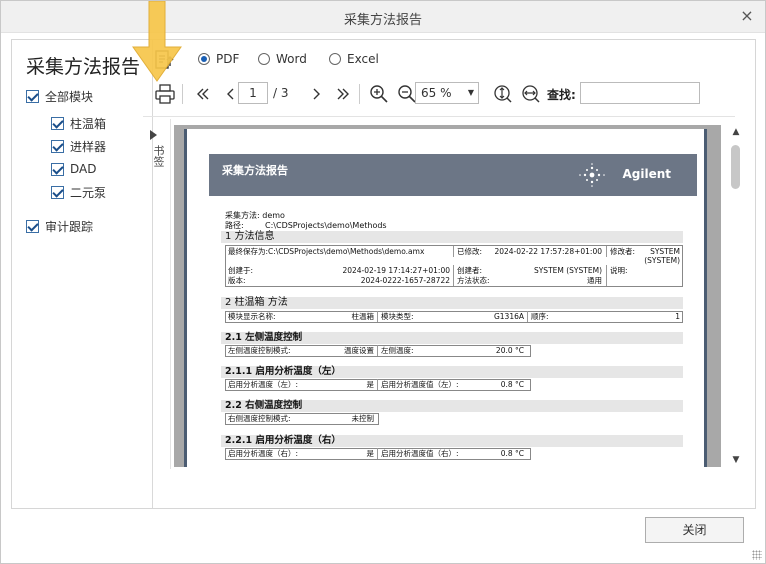 The image size is (766, 564). What do you see at coordinates (561, 95) in the screenshot?
I see `find-label: 查找:` at bounding box center [561, 95].